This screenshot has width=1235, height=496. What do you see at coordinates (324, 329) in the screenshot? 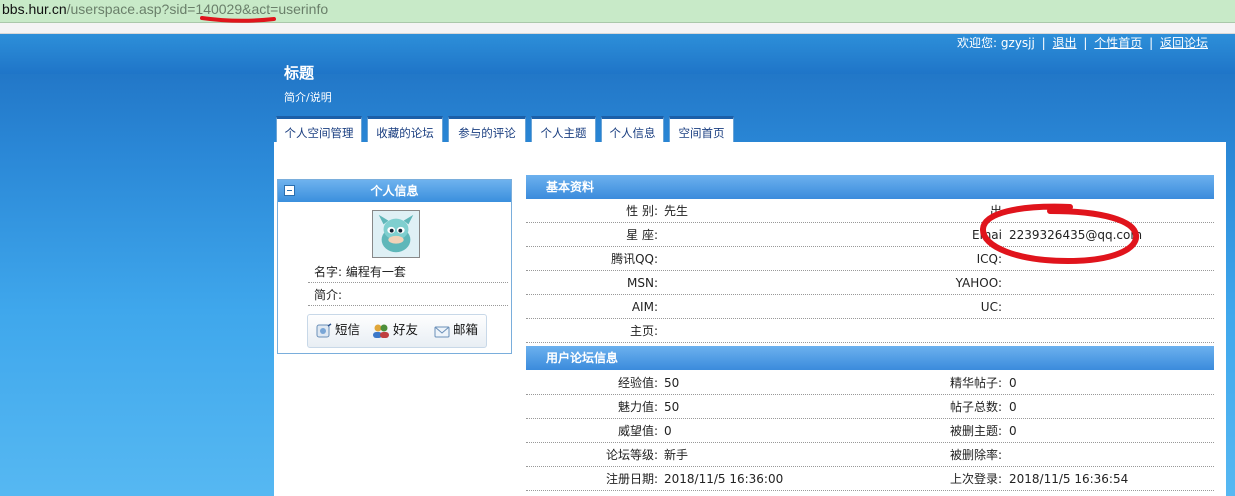
I see `message-icon` at bounding box center [324, 329].